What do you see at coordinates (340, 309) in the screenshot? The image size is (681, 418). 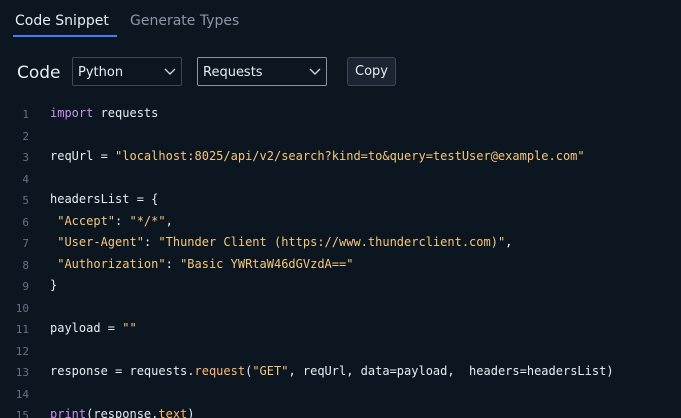 I see `code-line: 10` at bounding box center [340, 309].